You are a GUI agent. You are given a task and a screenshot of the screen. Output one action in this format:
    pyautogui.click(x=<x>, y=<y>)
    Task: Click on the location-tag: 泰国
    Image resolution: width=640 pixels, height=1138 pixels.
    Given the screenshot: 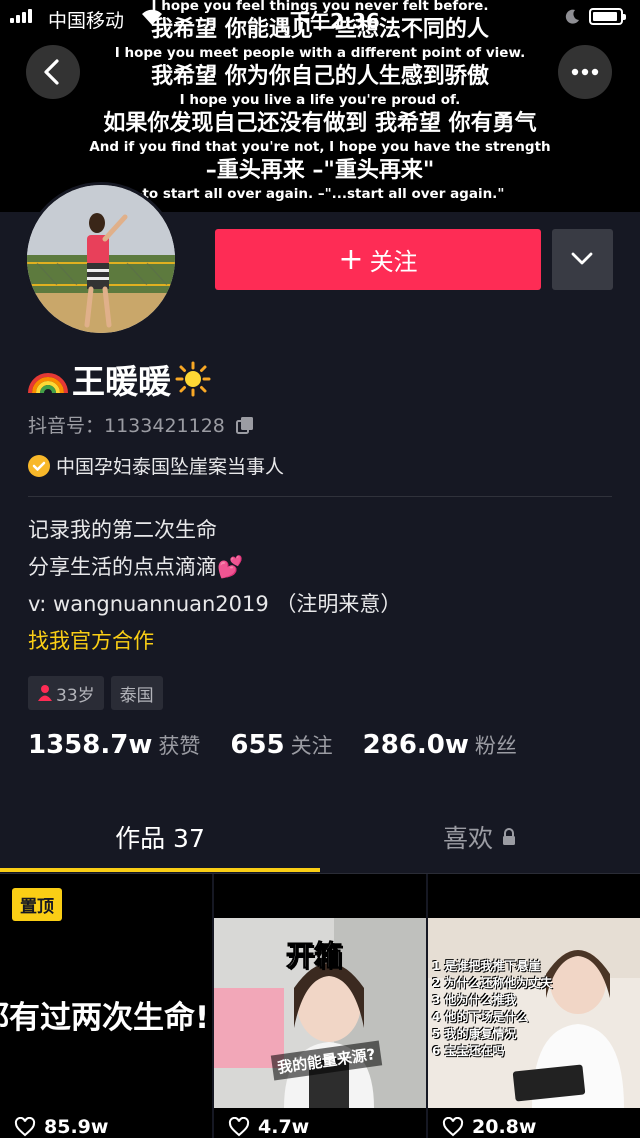 What is the action you would take?
    pyautogui.click(x=136, y=693)
    